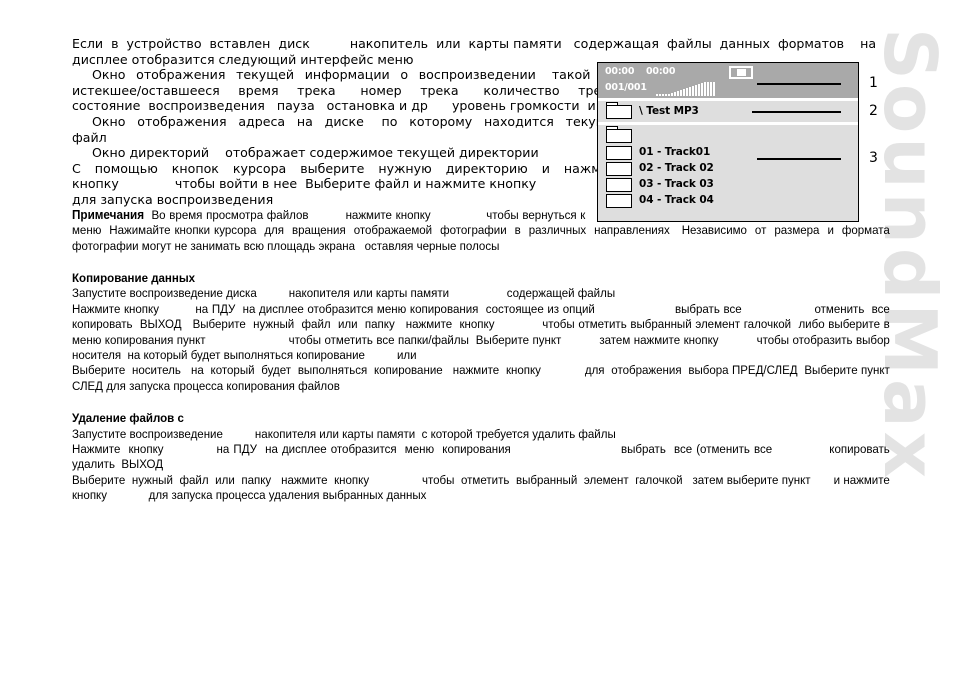  What do you see at coordinates (669, 111) in the screenshot?
I see `current-directory-path-label: \ Test MP3` at bounding box center [669, 111].